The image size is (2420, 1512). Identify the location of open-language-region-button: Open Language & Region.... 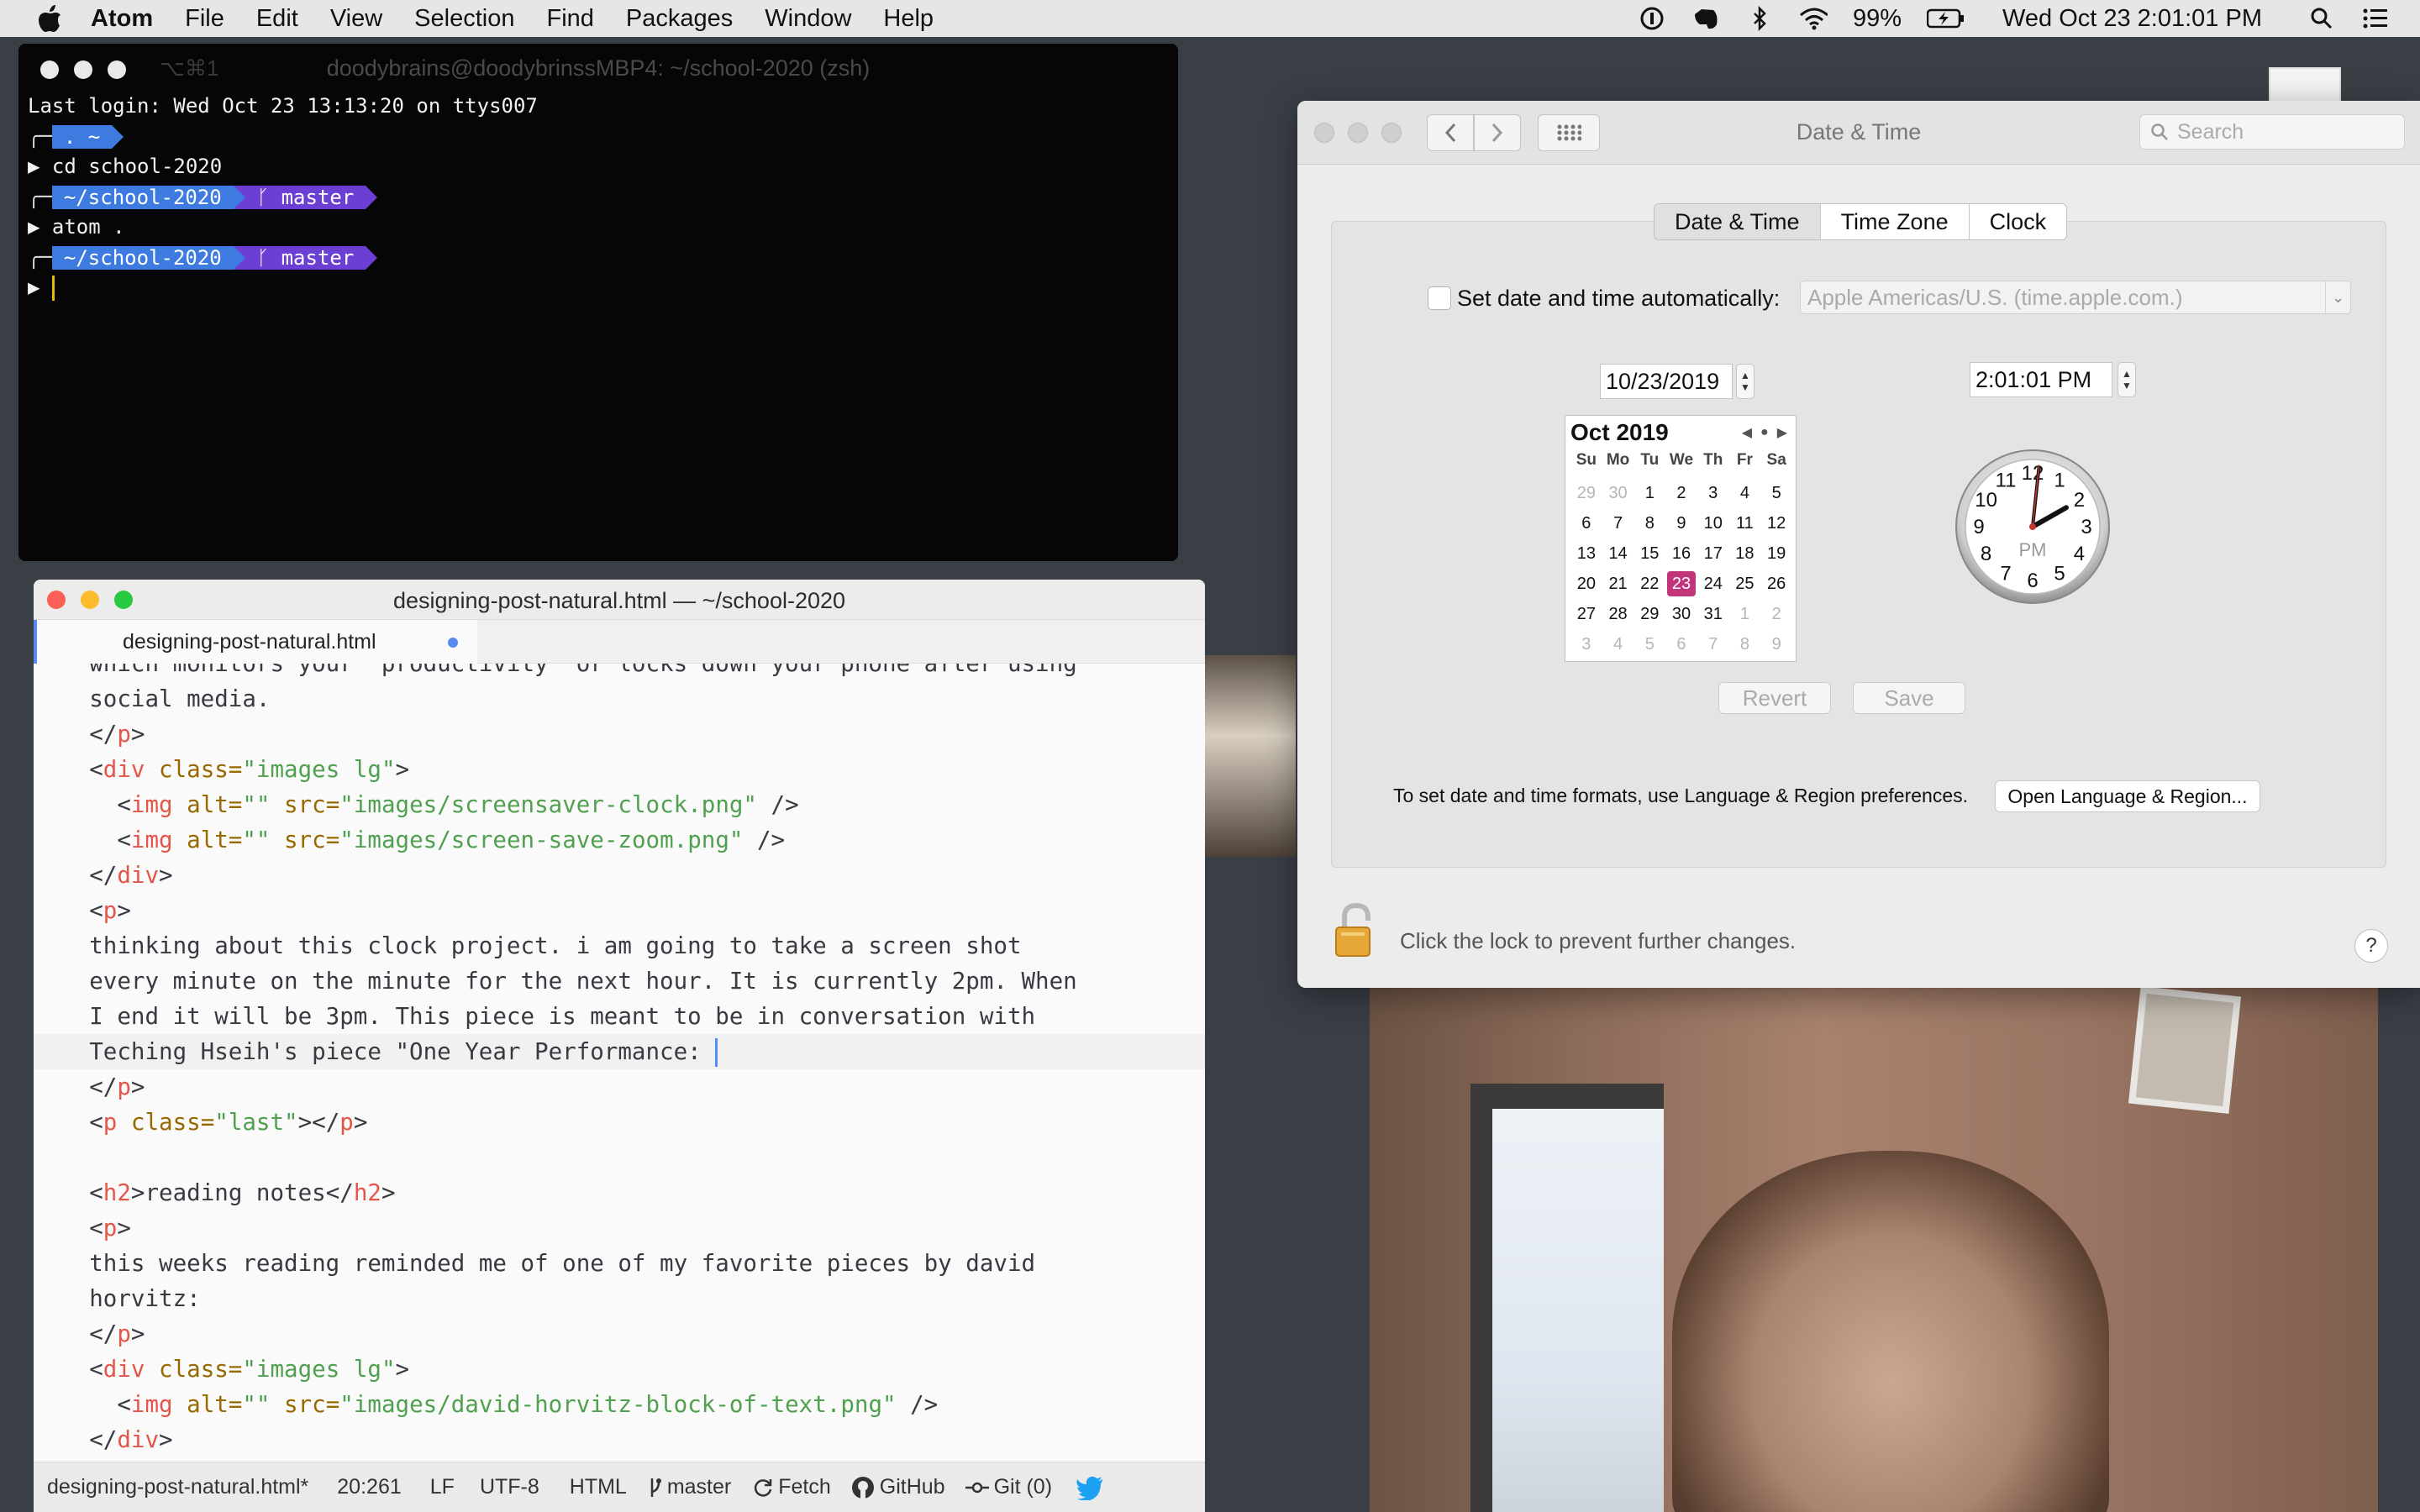
(2127, 796).